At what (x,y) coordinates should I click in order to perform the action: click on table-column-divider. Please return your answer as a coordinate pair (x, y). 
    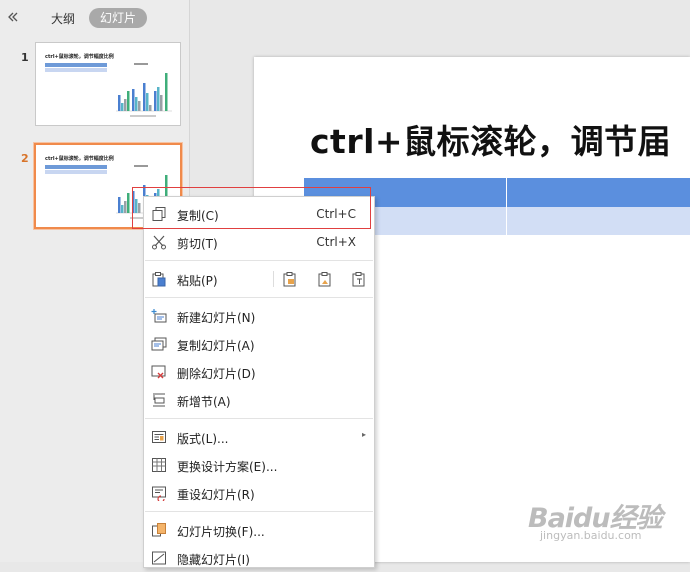
    Looking at the image, I should click on (506, 206).